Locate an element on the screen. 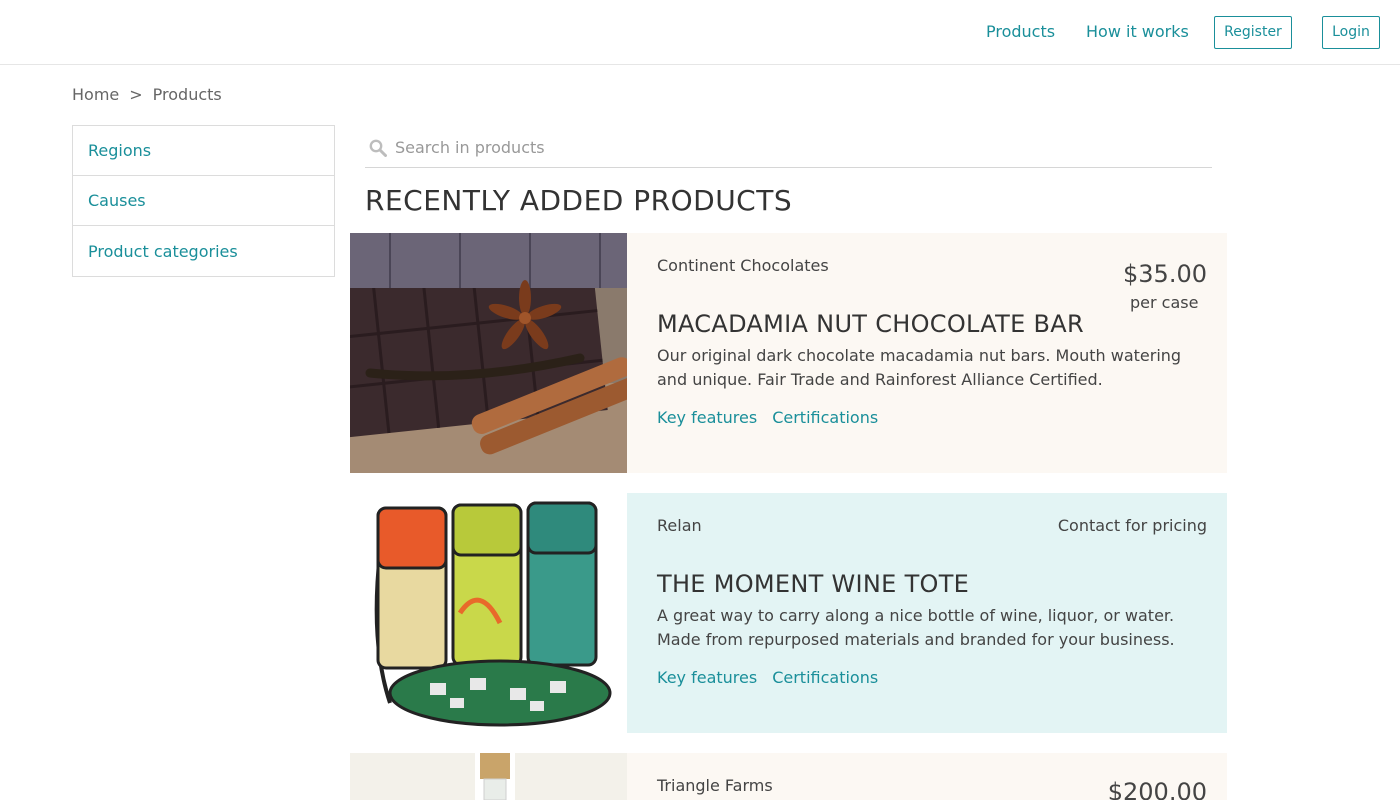  supplier-name: Triangle Farms is located at coordinates (715, 785).